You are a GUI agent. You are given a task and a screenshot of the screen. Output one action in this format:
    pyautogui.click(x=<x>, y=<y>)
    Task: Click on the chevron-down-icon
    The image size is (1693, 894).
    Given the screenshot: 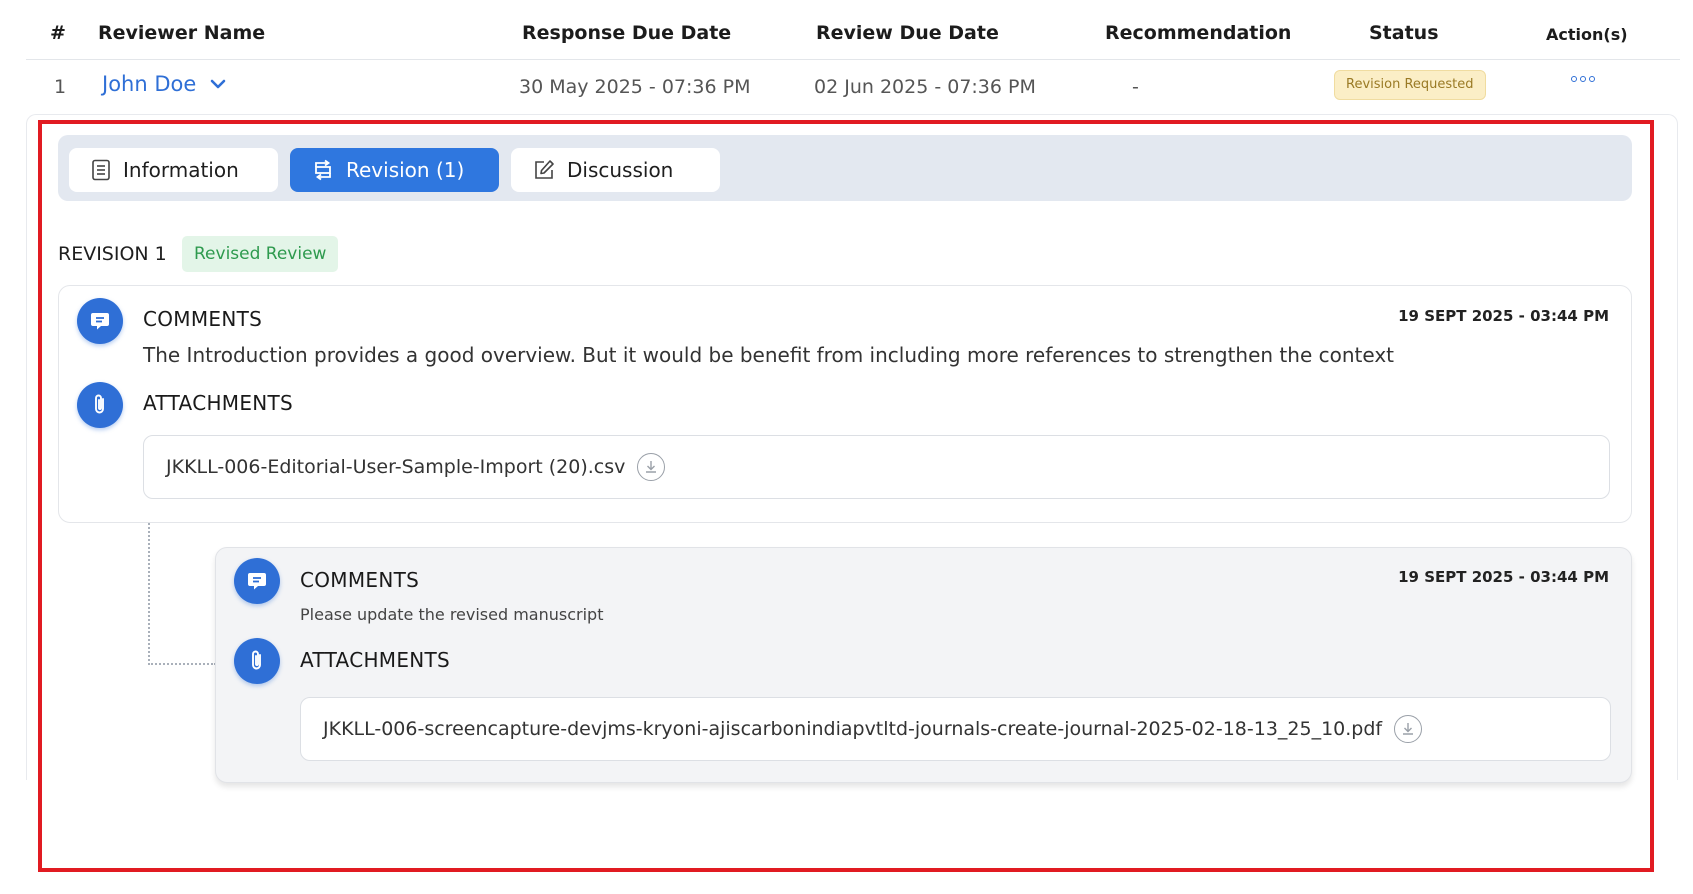 What is the action you would take?
    pyautogui.click(x=218, y=84)
    